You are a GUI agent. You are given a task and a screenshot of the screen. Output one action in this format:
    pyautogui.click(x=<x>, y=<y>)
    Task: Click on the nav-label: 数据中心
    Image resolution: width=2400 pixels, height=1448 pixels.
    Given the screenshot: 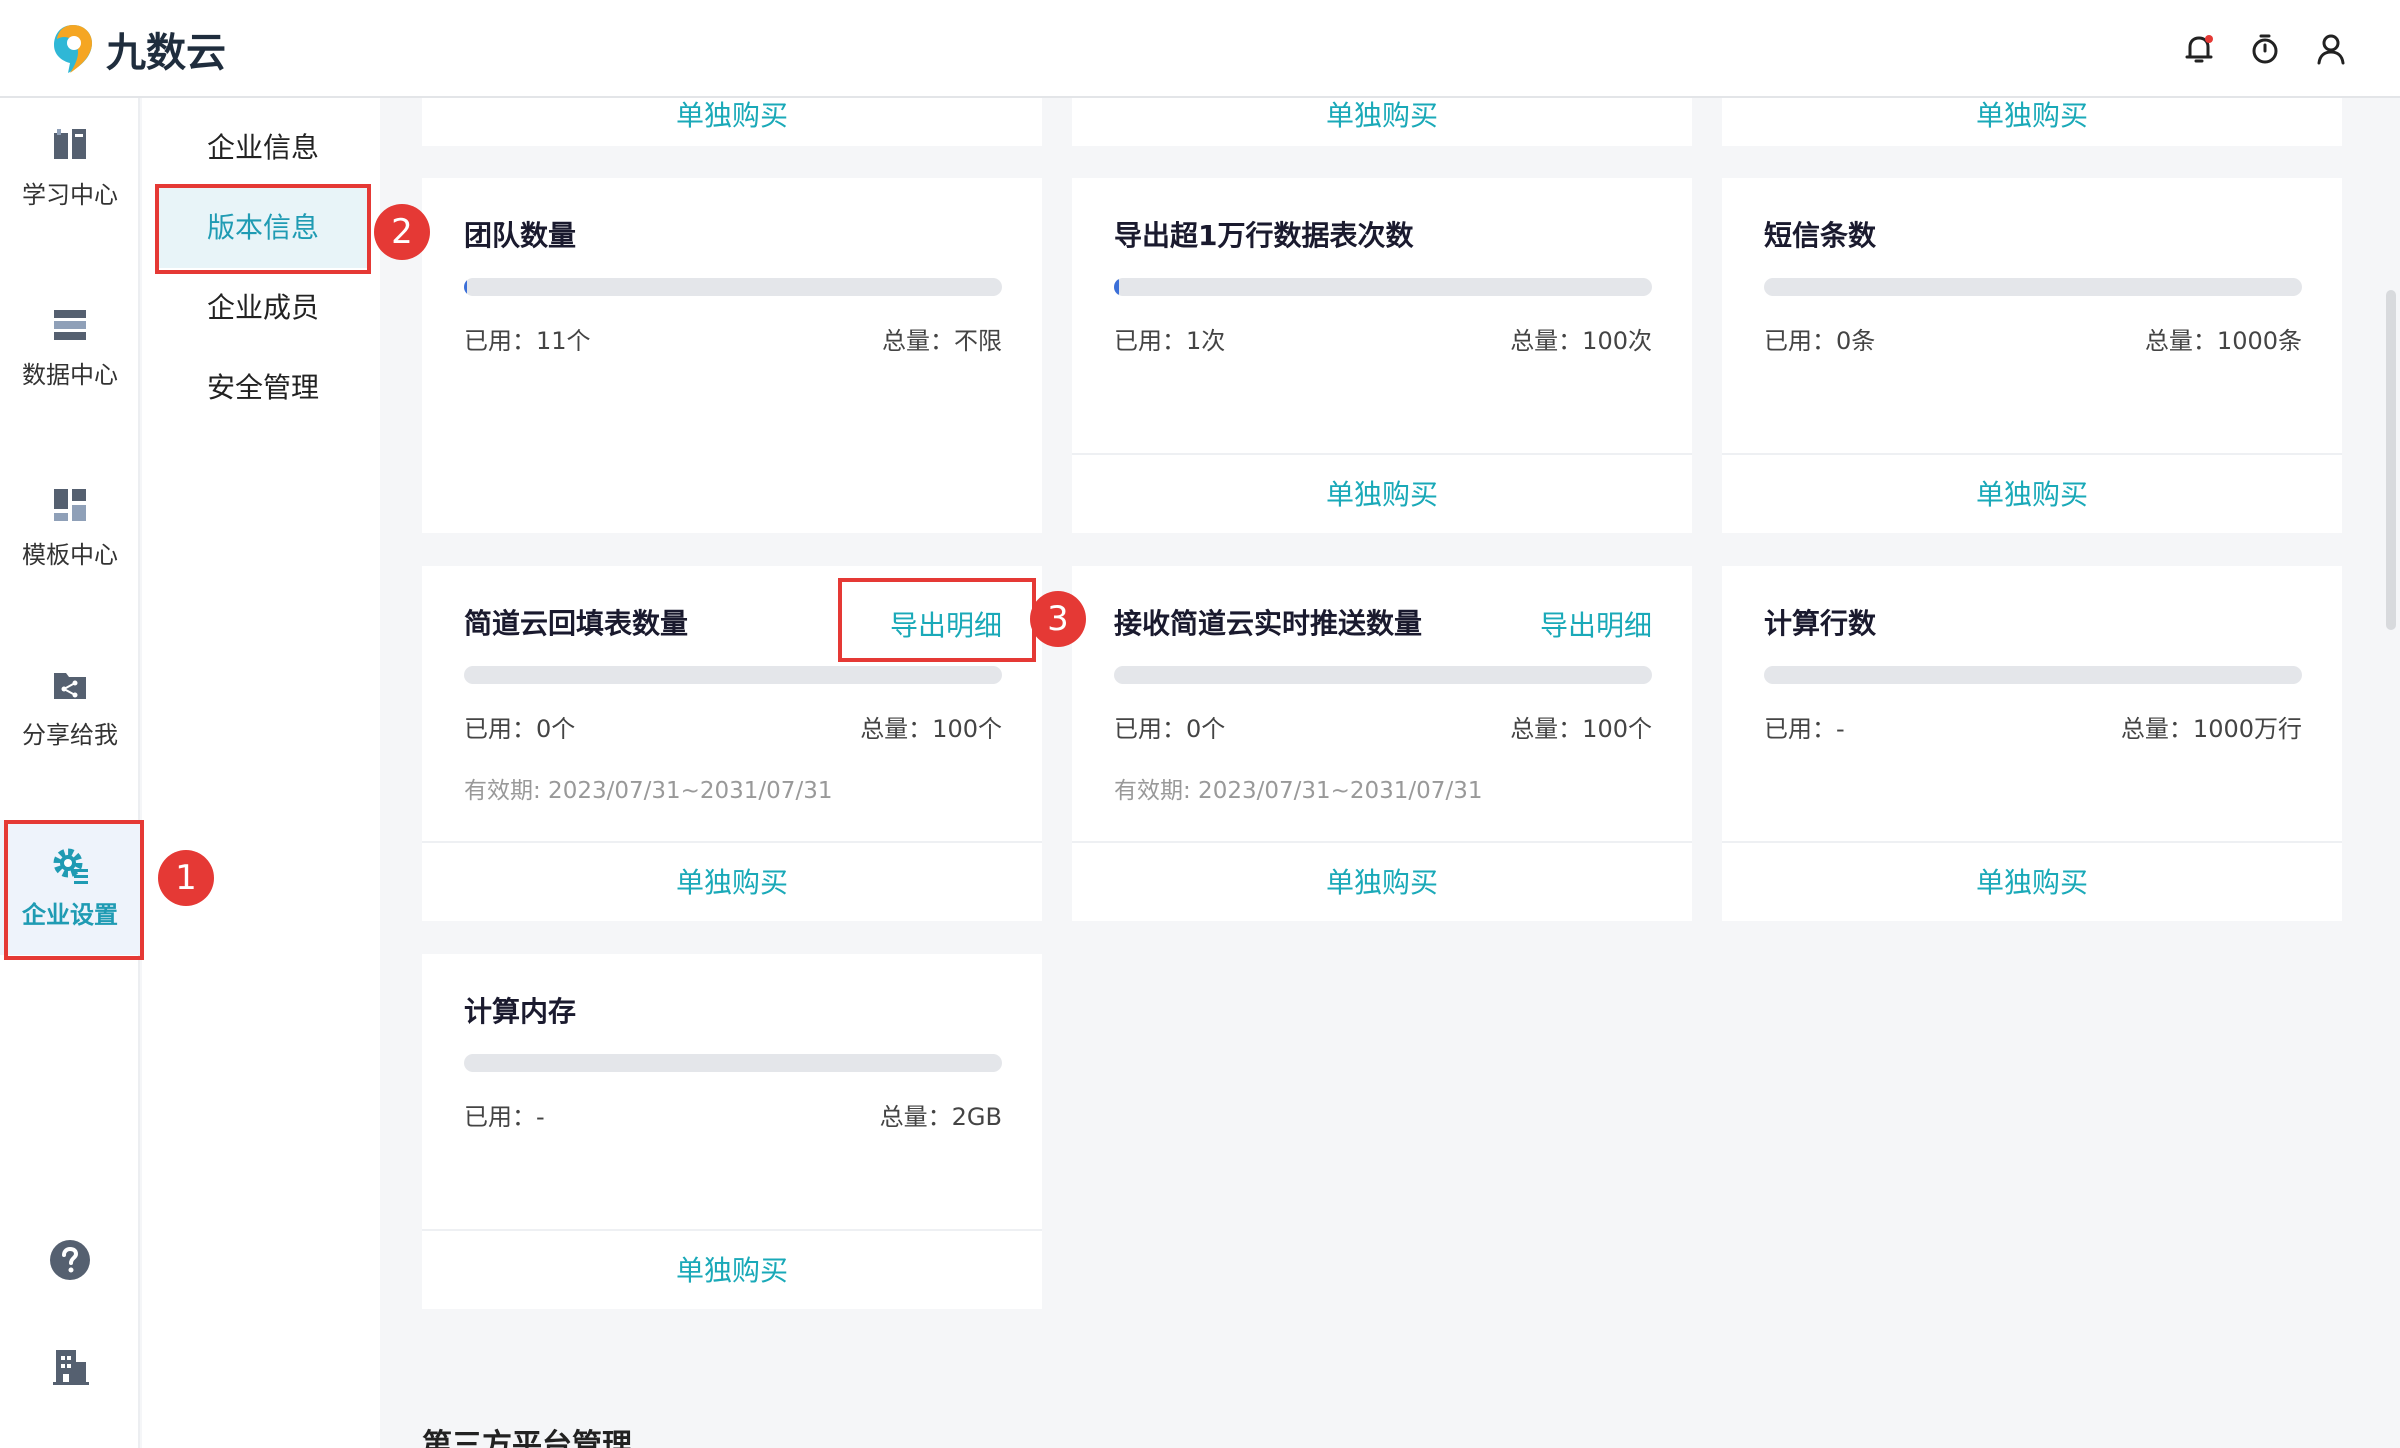 What is the action you would take?
    pyautogui.click(x=70, y=375)
    